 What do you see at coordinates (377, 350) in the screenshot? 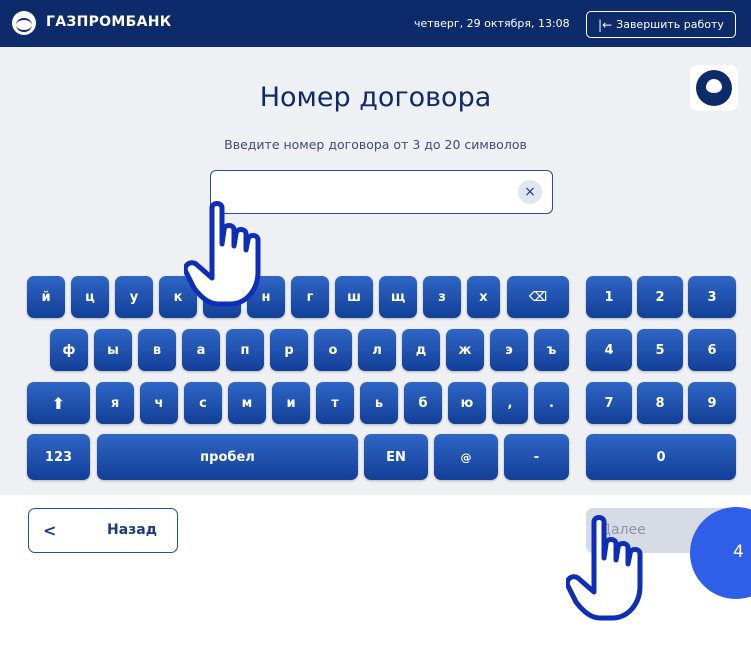
I see `key-л: л` at bounding box center [377, 350].